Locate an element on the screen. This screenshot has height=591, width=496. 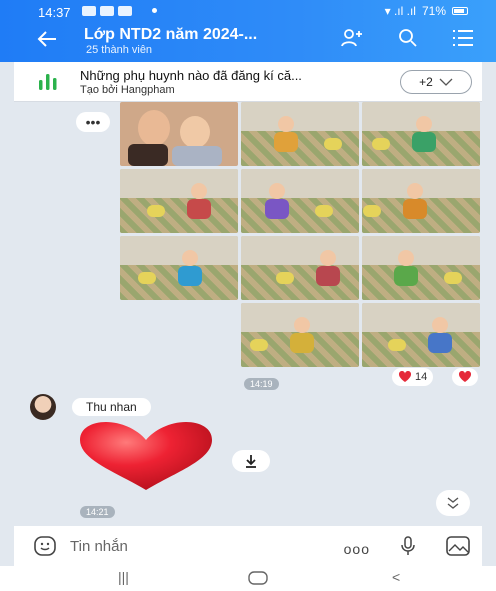
system-nav-bar: ||| < is located at coordinates (248, 578).